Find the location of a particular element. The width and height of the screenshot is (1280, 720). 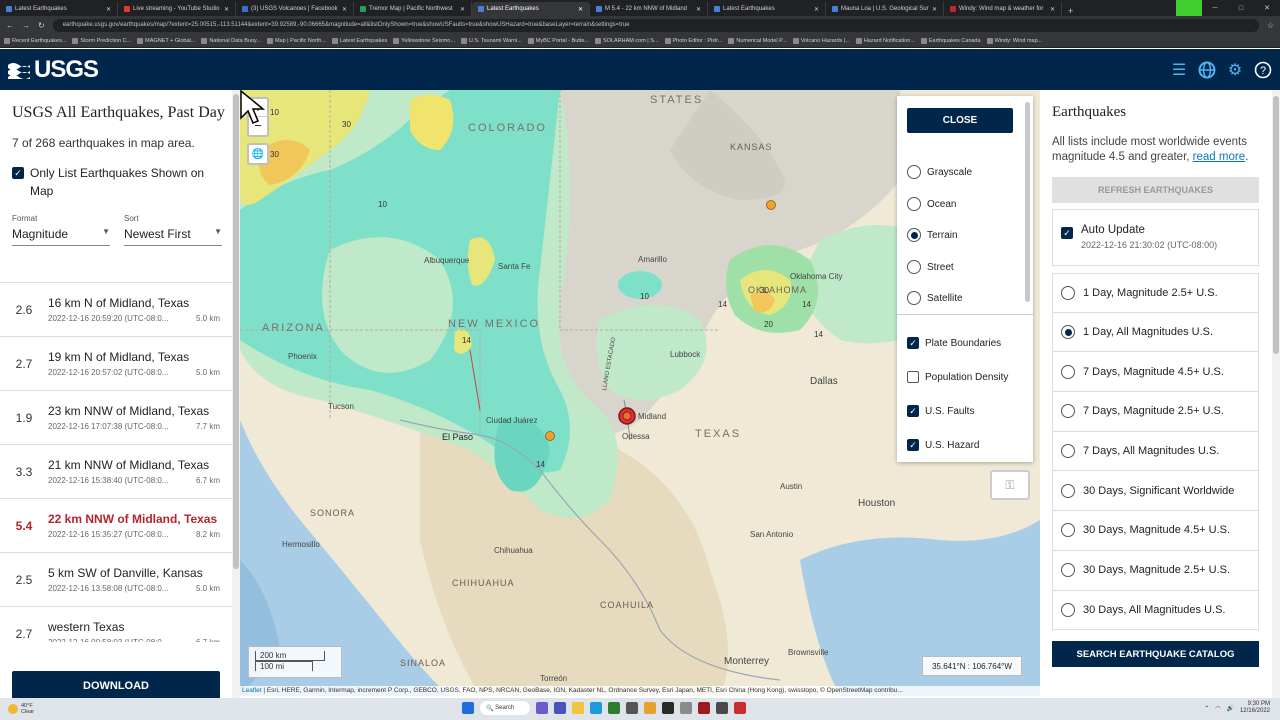

list-scrollbar is located at coordinates (236, 405).